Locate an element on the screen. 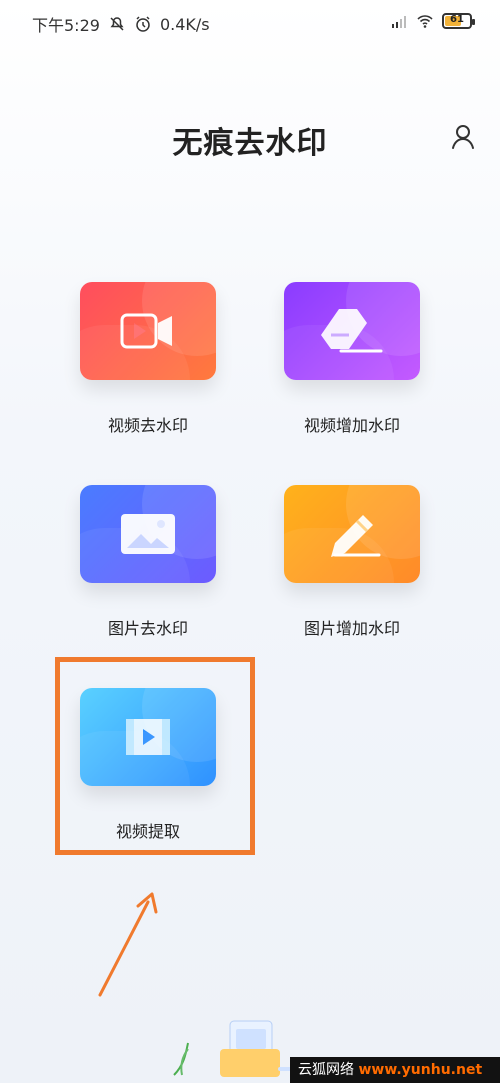 The image size is (500, 1083). status-left: 下午5:29 0.4K/s is located at coordinates (121, 24).